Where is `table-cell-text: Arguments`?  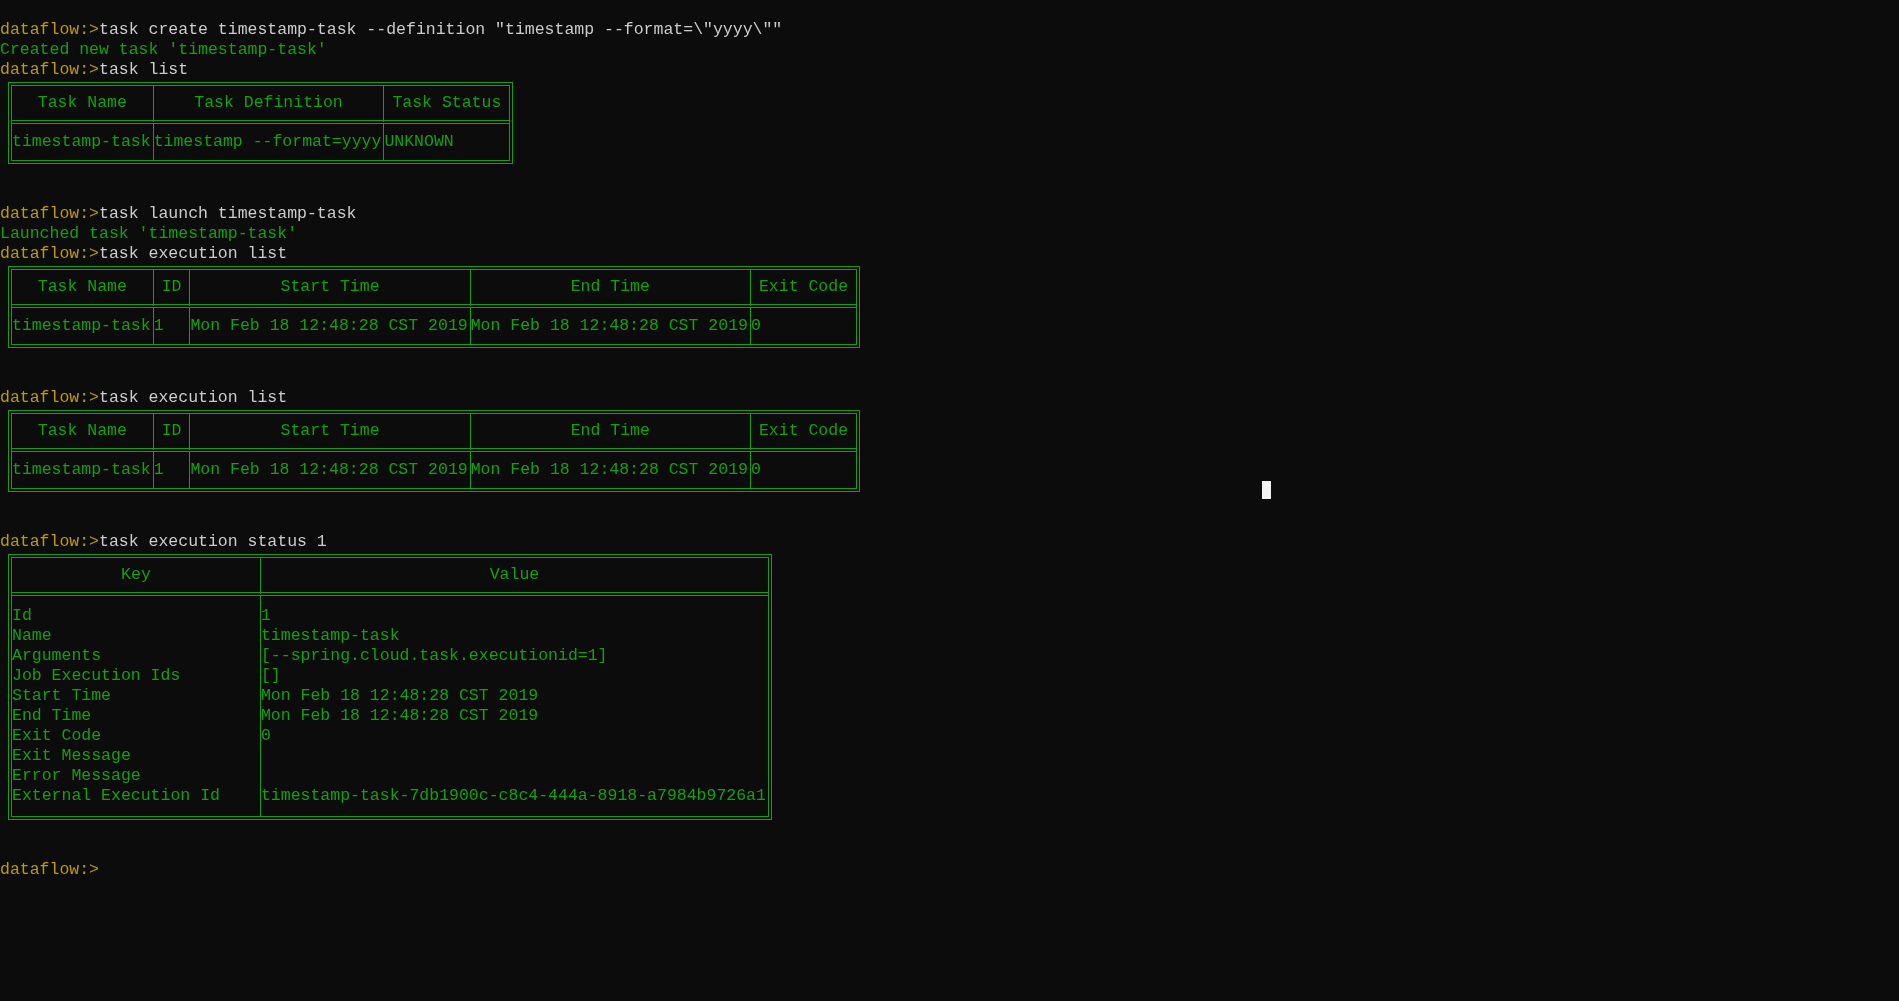 table-cell-text: Arguments is located at coordinates (57, 656).